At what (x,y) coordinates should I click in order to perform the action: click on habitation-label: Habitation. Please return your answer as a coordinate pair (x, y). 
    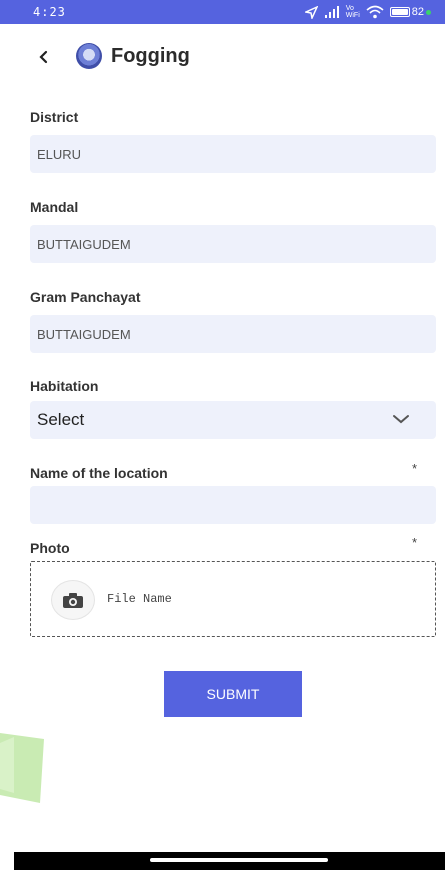
    Looking at the image, I should click on (64, 386).